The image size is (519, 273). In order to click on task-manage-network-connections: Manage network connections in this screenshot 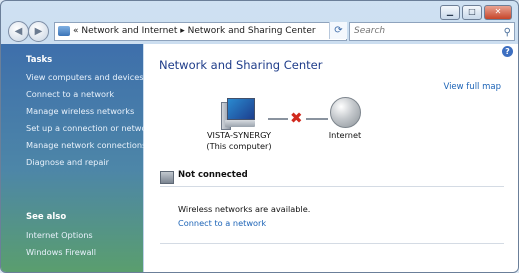, I will do `click(86, 145)`.